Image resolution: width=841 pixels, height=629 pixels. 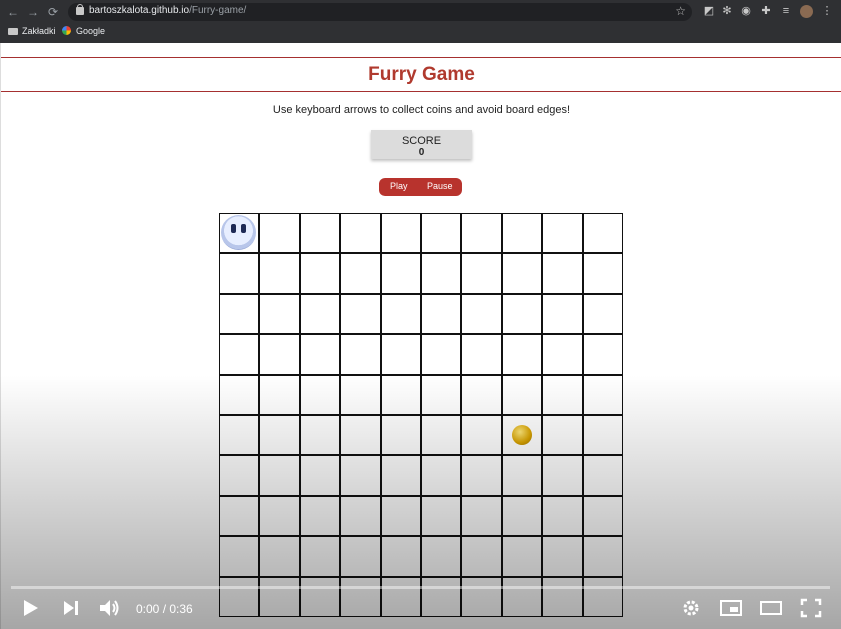 What do you see at coordinates (32, 31) in the screenshot?
I see `bookmark-item: Zakładki` at bounding box center [32, 31].